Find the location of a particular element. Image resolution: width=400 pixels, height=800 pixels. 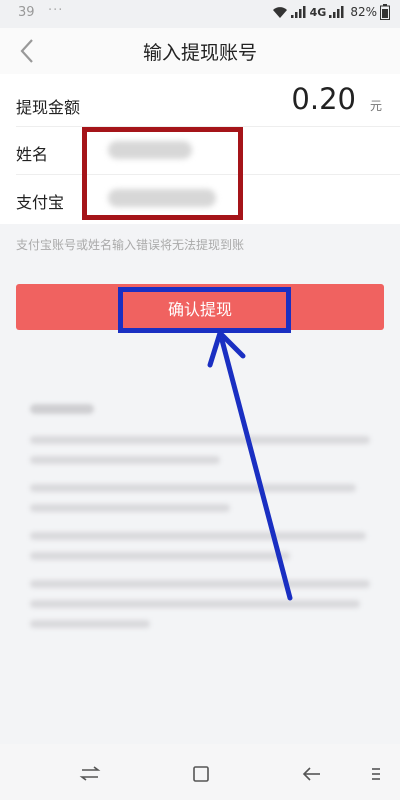

square-home-icon is located at coordinates (201, 774).